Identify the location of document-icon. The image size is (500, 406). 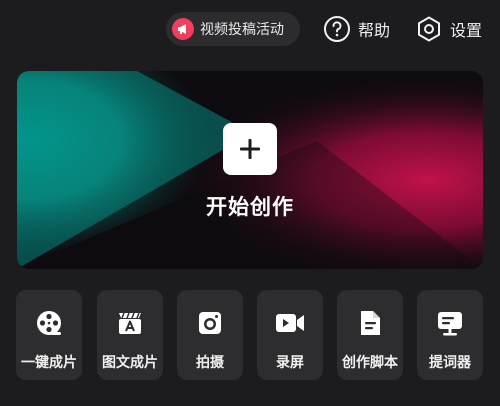
(370, 323).